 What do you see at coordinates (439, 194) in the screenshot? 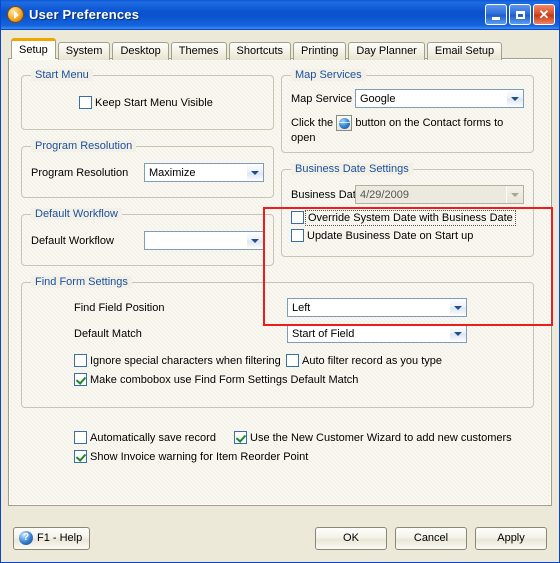
I see `business-date-combobox: 4/29/2009` at bounding box center [439, 194].